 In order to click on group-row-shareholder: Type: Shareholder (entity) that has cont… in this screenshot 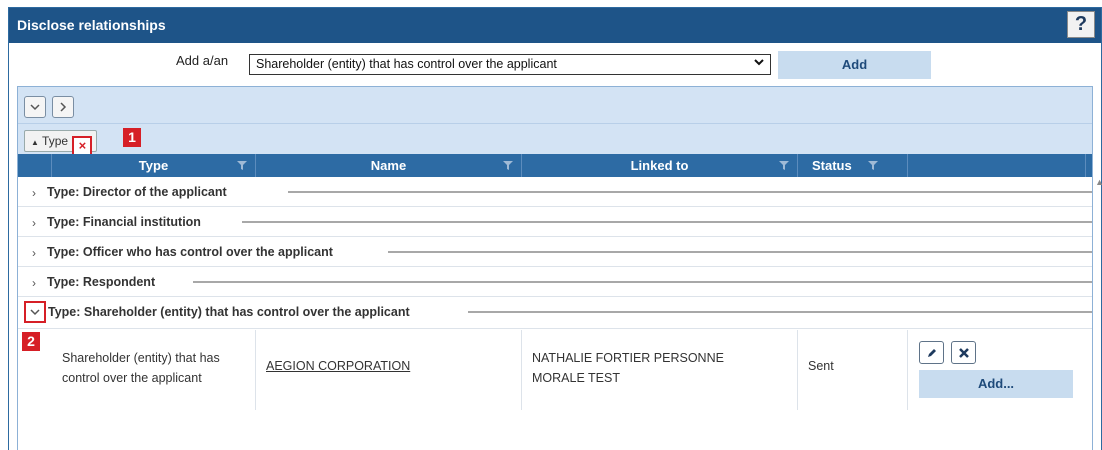, I will do `click(555, 313)`.